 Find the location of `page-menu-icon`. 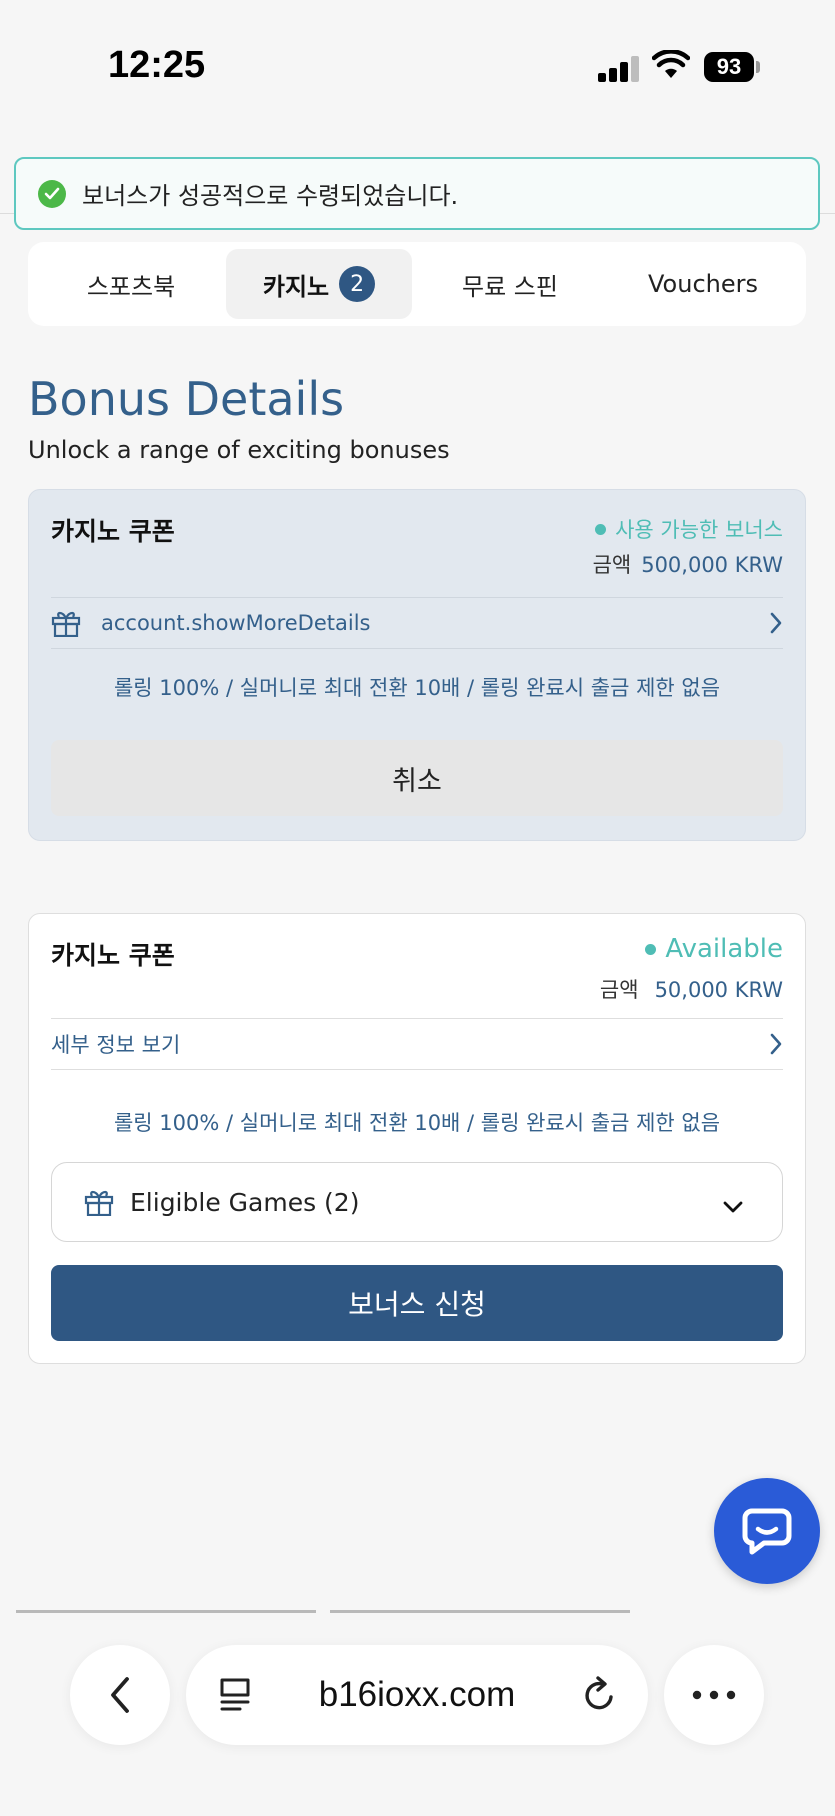

page-menu-icon is located at coordinates (235, 1697).